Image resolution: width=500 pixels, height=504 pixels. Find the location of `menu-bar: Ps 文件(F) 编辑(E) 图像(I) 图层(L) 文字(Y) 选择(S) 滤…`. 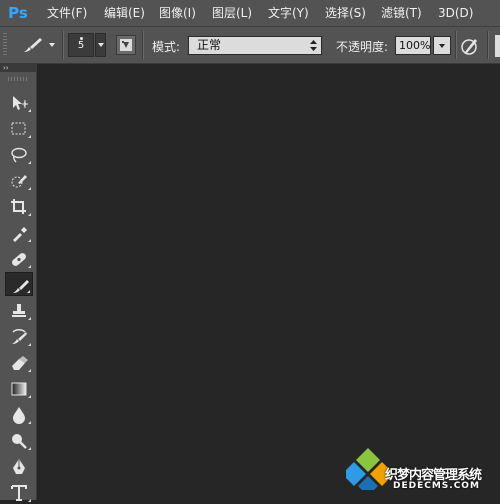

menu-bar: Ps 文件(F) 编辑(E) 图像(I) 图层(L) 文字(Y) 选择(S) 滤… is located at coordinates (250, 13).